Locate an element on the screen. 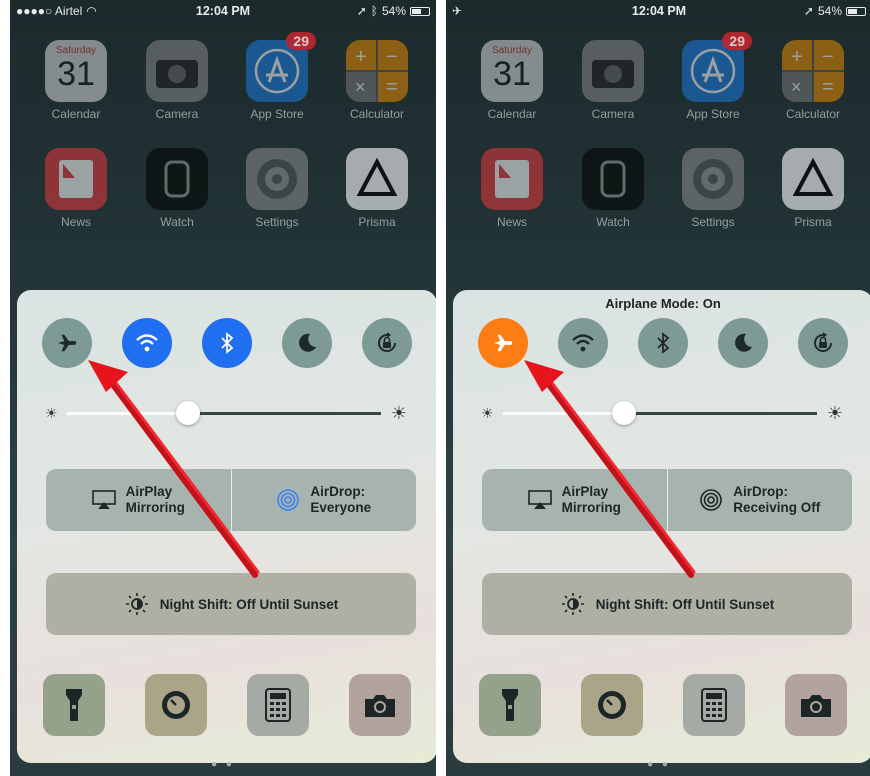 The height and width of the screenshot is (776, 870). airplay-airdrop-row: AirPlay Mirroring AirDrop: Everyone is located at coordinates (231, 500).